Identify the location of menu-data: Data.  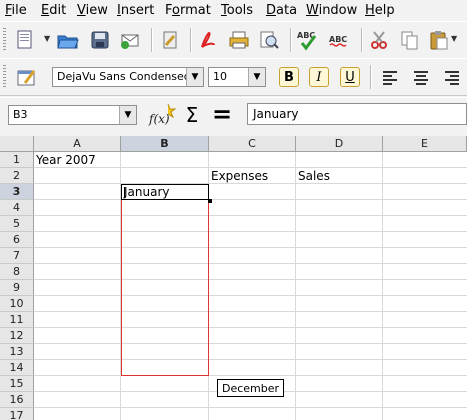
(281, 10).